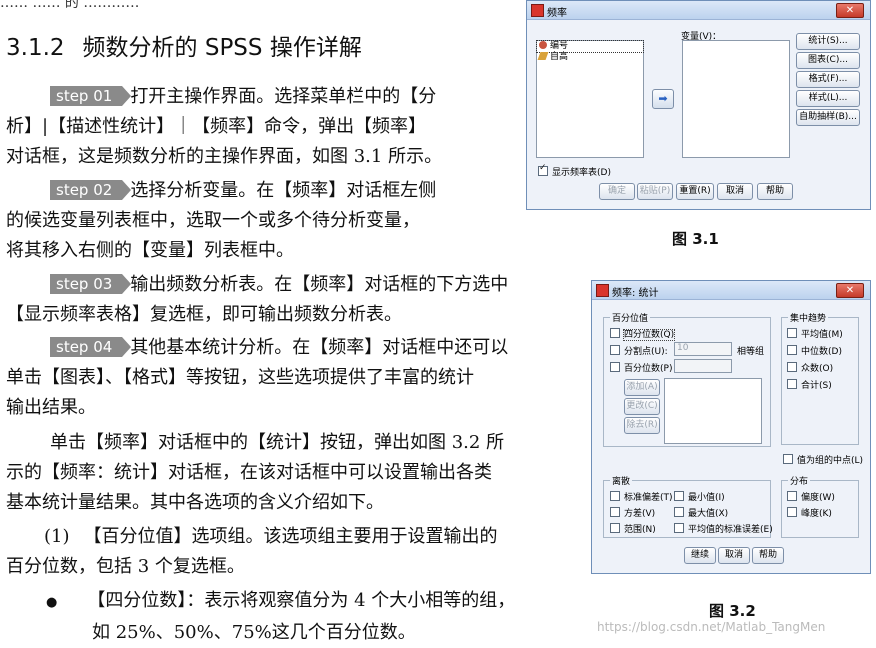 The image size is (876, 648). I want to click on checkbox-label: 偏度(W), so click(818, 498).